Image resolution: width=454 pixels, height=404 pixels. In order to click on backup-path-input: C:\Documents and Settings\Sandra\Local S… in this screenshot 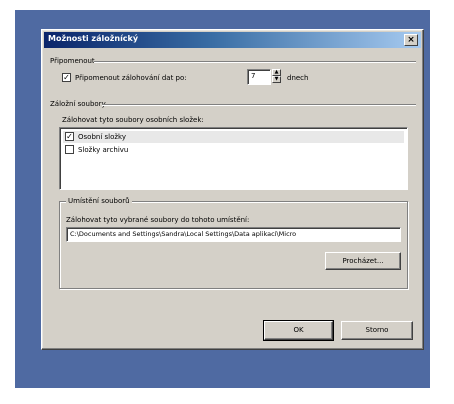, I will do `click(233, 234)`.